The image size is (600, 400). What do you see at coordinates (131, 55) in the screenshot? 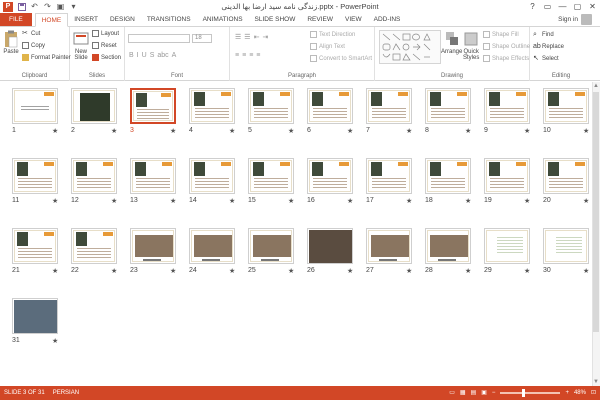
I see `bold-icon: B` at bounding box center [131, 55].